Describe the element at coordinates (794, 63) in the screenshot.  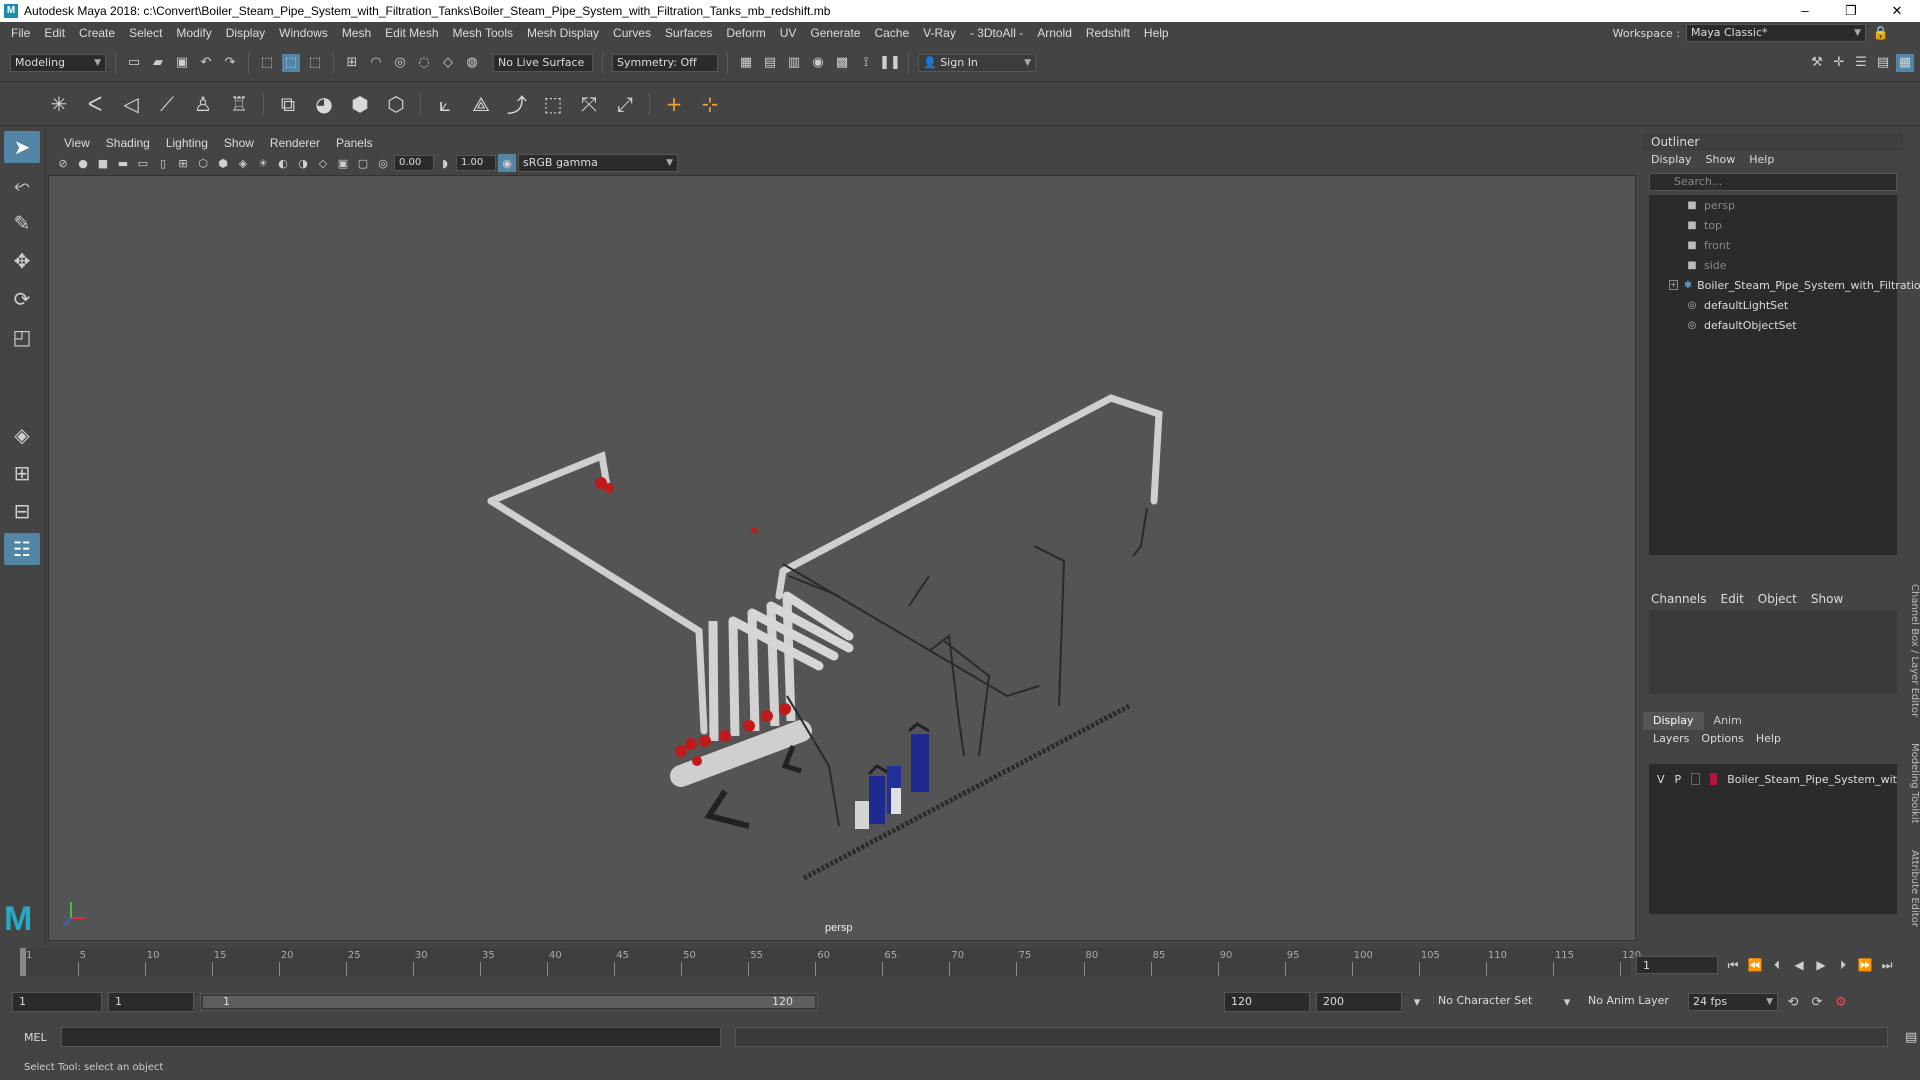
I see `render-settings-icon: ▥` at that location.